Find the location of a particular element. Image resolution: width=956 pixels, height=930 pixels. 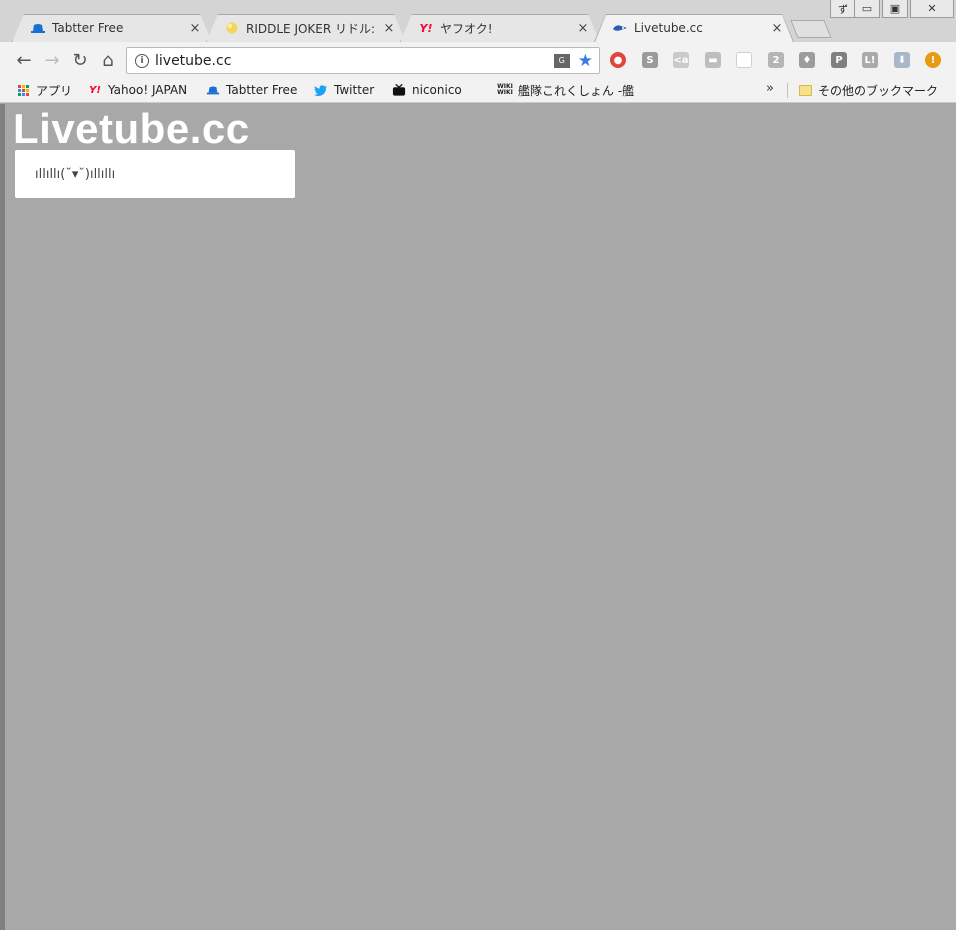

livetube-icon is located at coordinates (620, 28).